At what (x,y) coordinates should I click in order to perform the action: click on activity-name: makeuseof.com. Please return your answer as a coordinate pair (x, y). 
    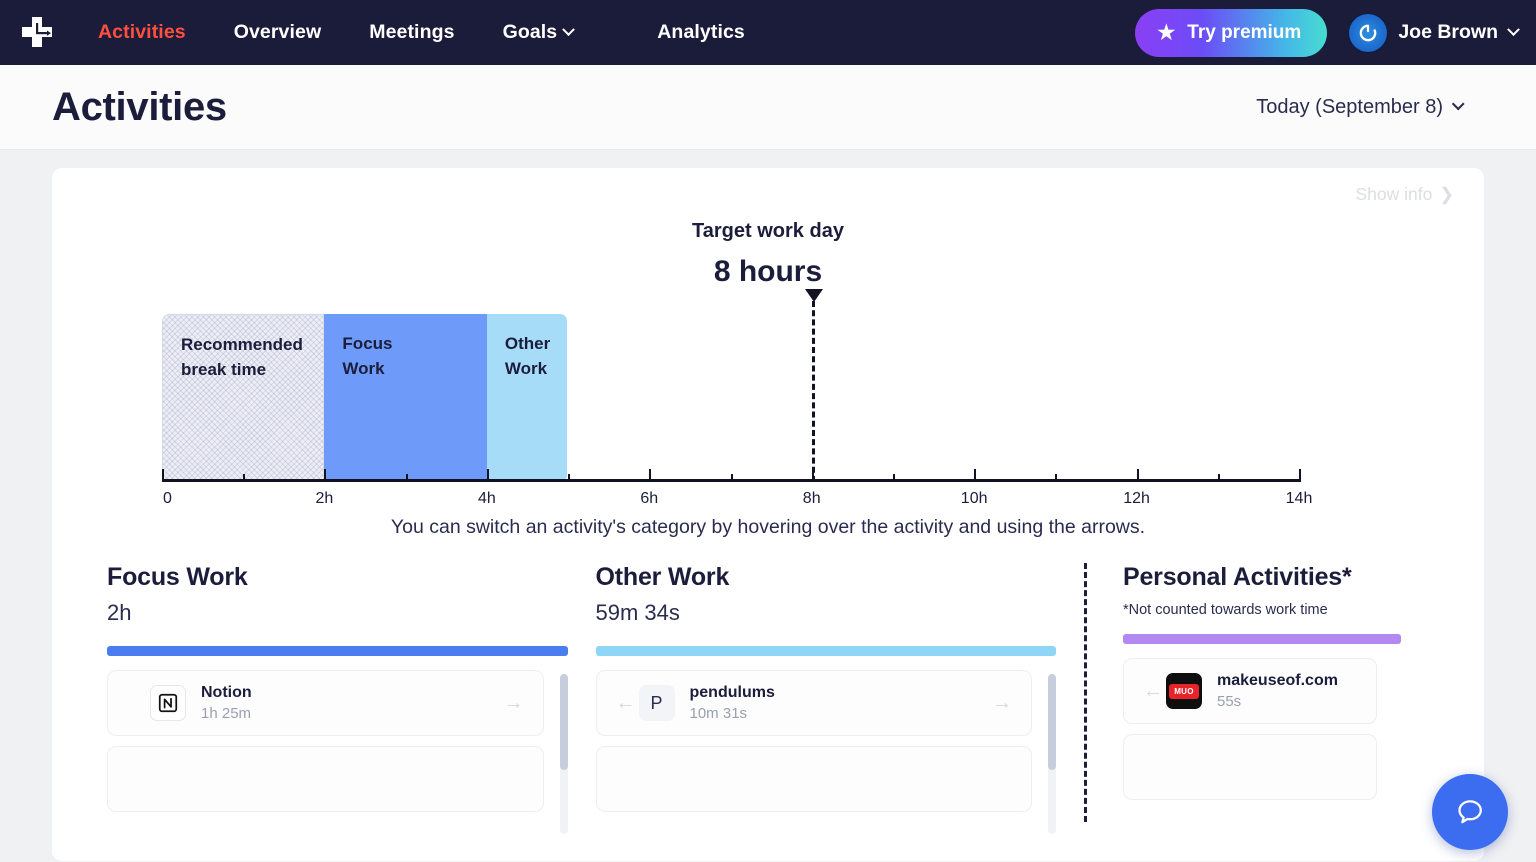
    Looking at the image, I should click on (1277, 680).